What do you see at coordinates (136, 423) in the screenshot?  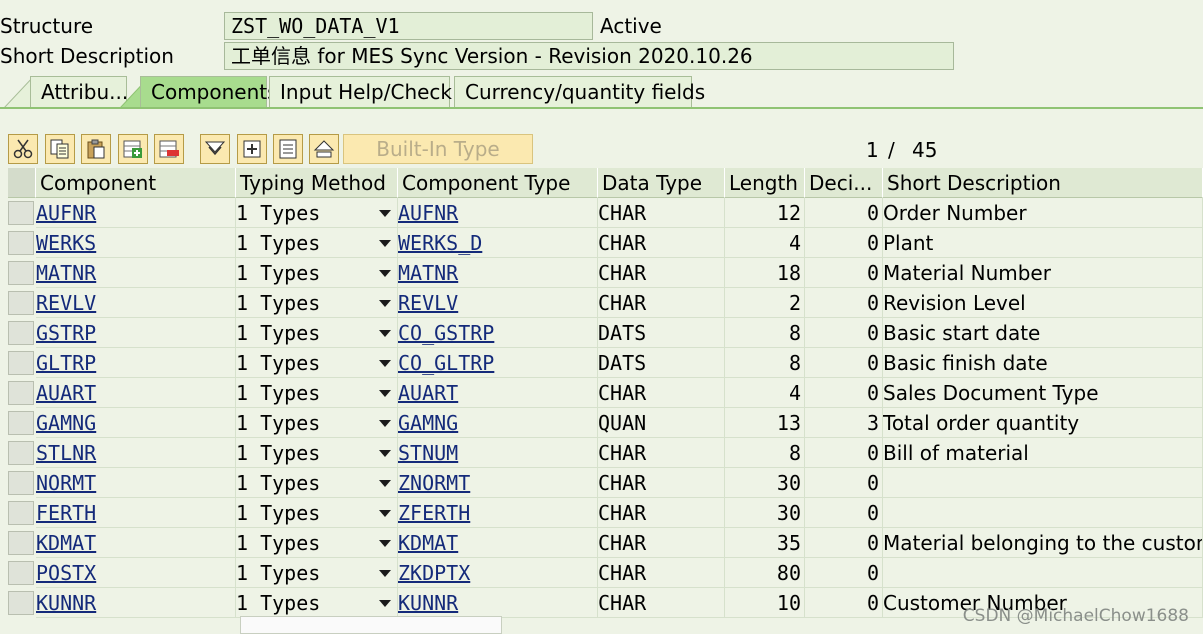 I see `component-cell: GAMNG` at bounding box center [136, 423].